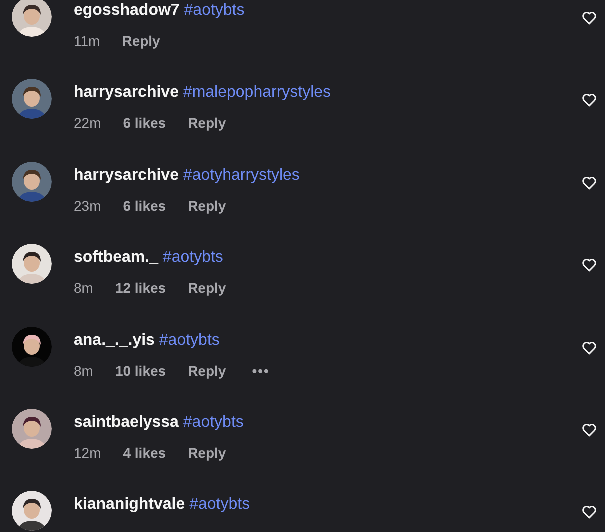 This screenshot has height=532, width=605. Describe the element at coordinates (261, 370) in the screenshot. I see `more-options-button: •••` at that location.